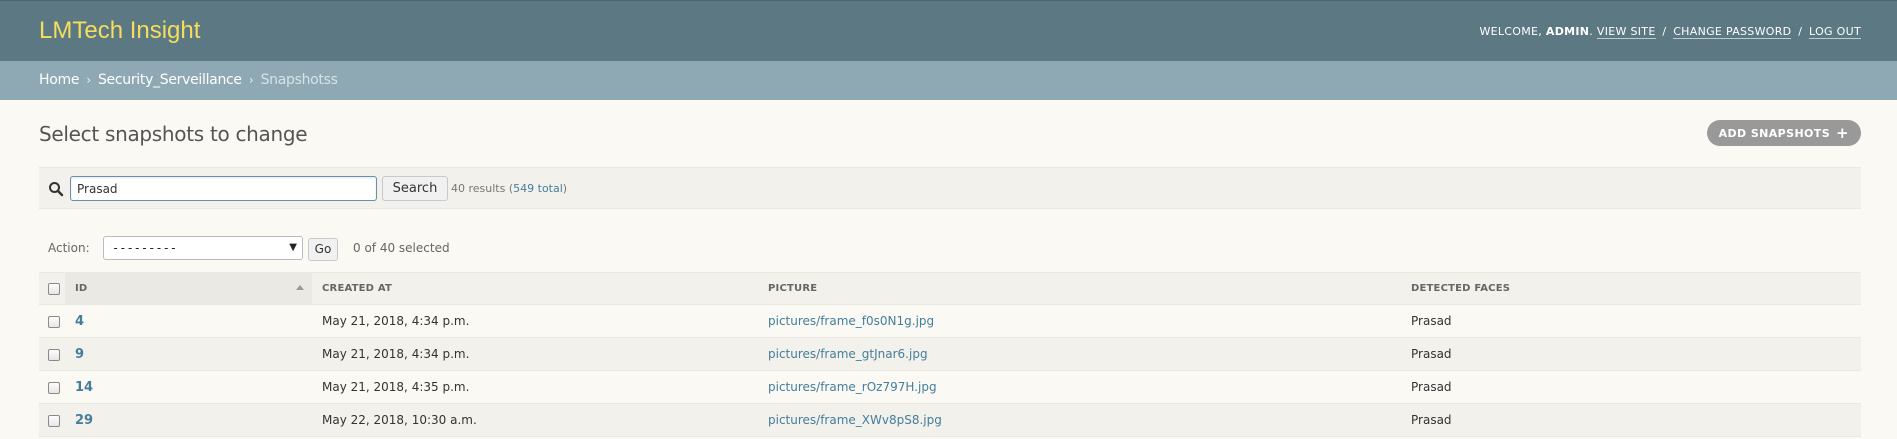 The height and width of the screenshot is (439, 1897). What do you see at coordinates (1079, 387) in the screenshot?
I see `picture-cell: pictures/frame_rOz797H.jpg` at bounding box center [1079, 387].